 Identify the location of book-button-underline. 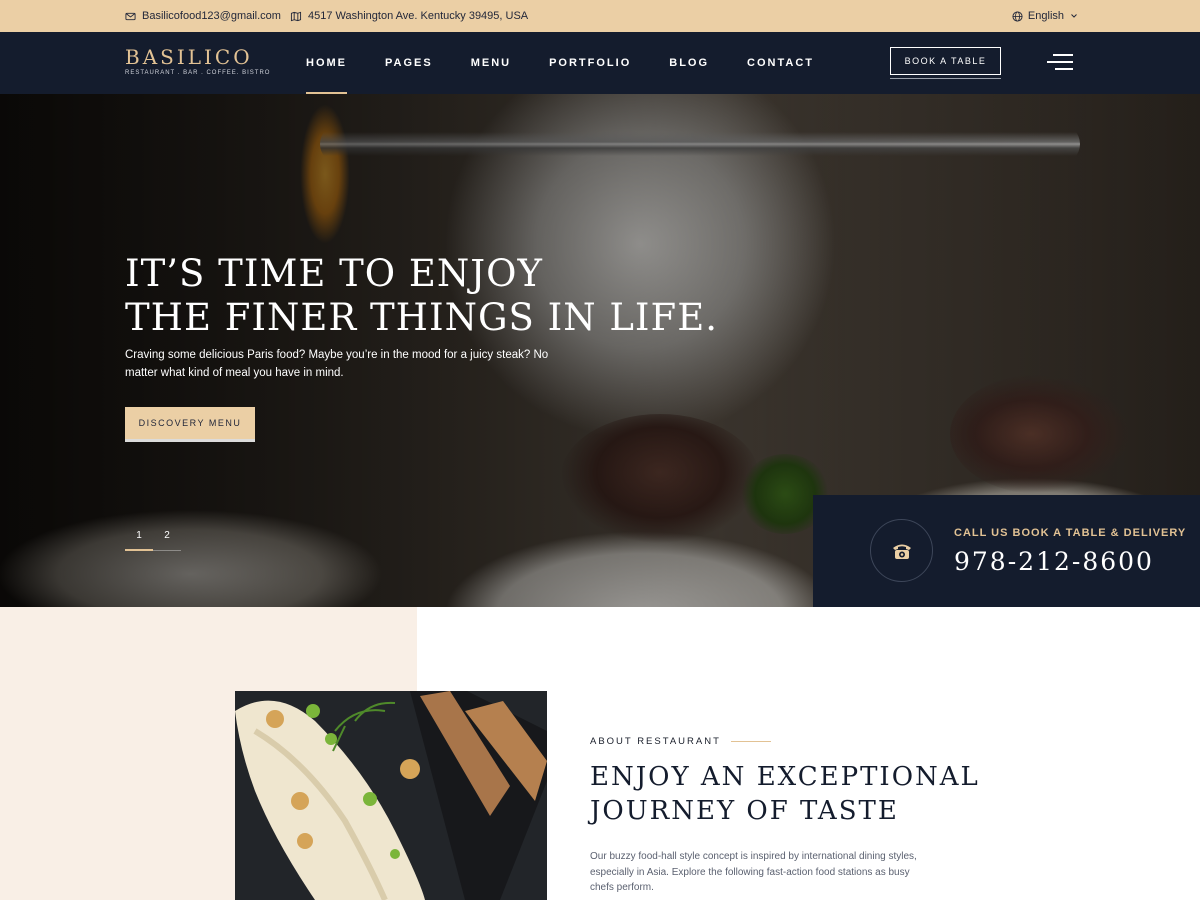
(945, 78).